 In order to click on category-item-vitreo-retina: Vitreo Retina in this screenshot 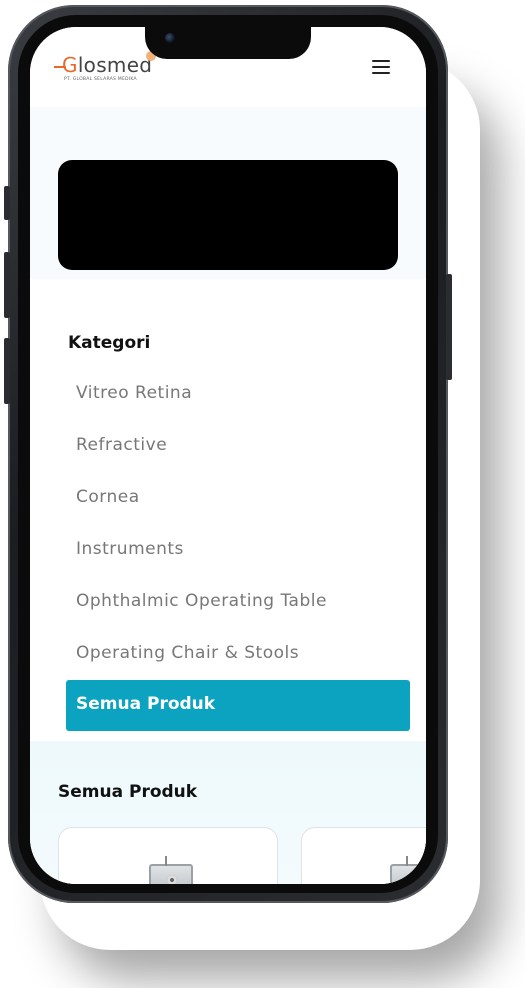, I will do `click(134, 393)`.